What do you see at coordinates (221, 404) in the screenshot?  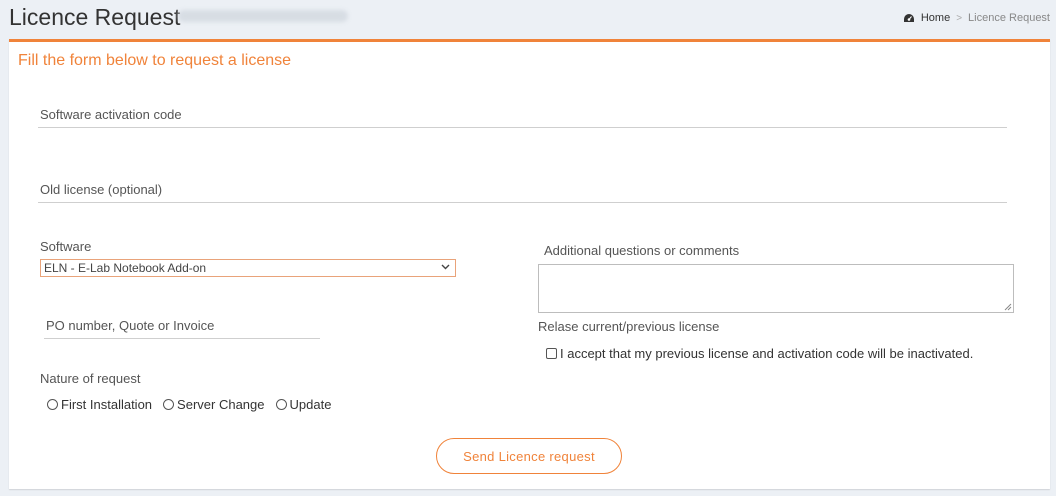 I see `radio-label: Server Change` at bounding box center [221, 404].